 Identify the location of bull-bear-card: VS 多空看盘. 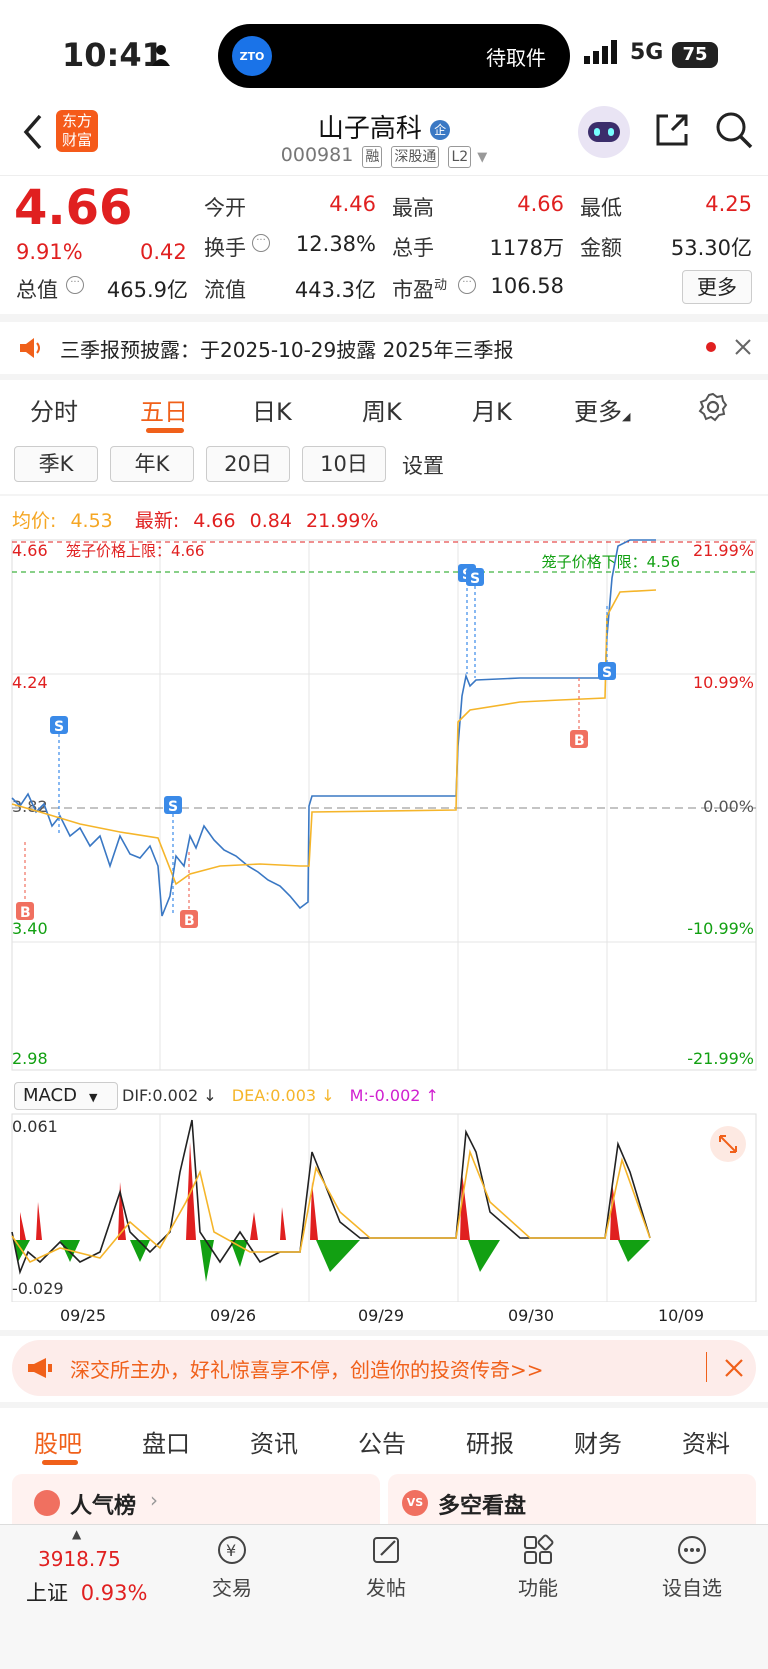
(572, 1500).